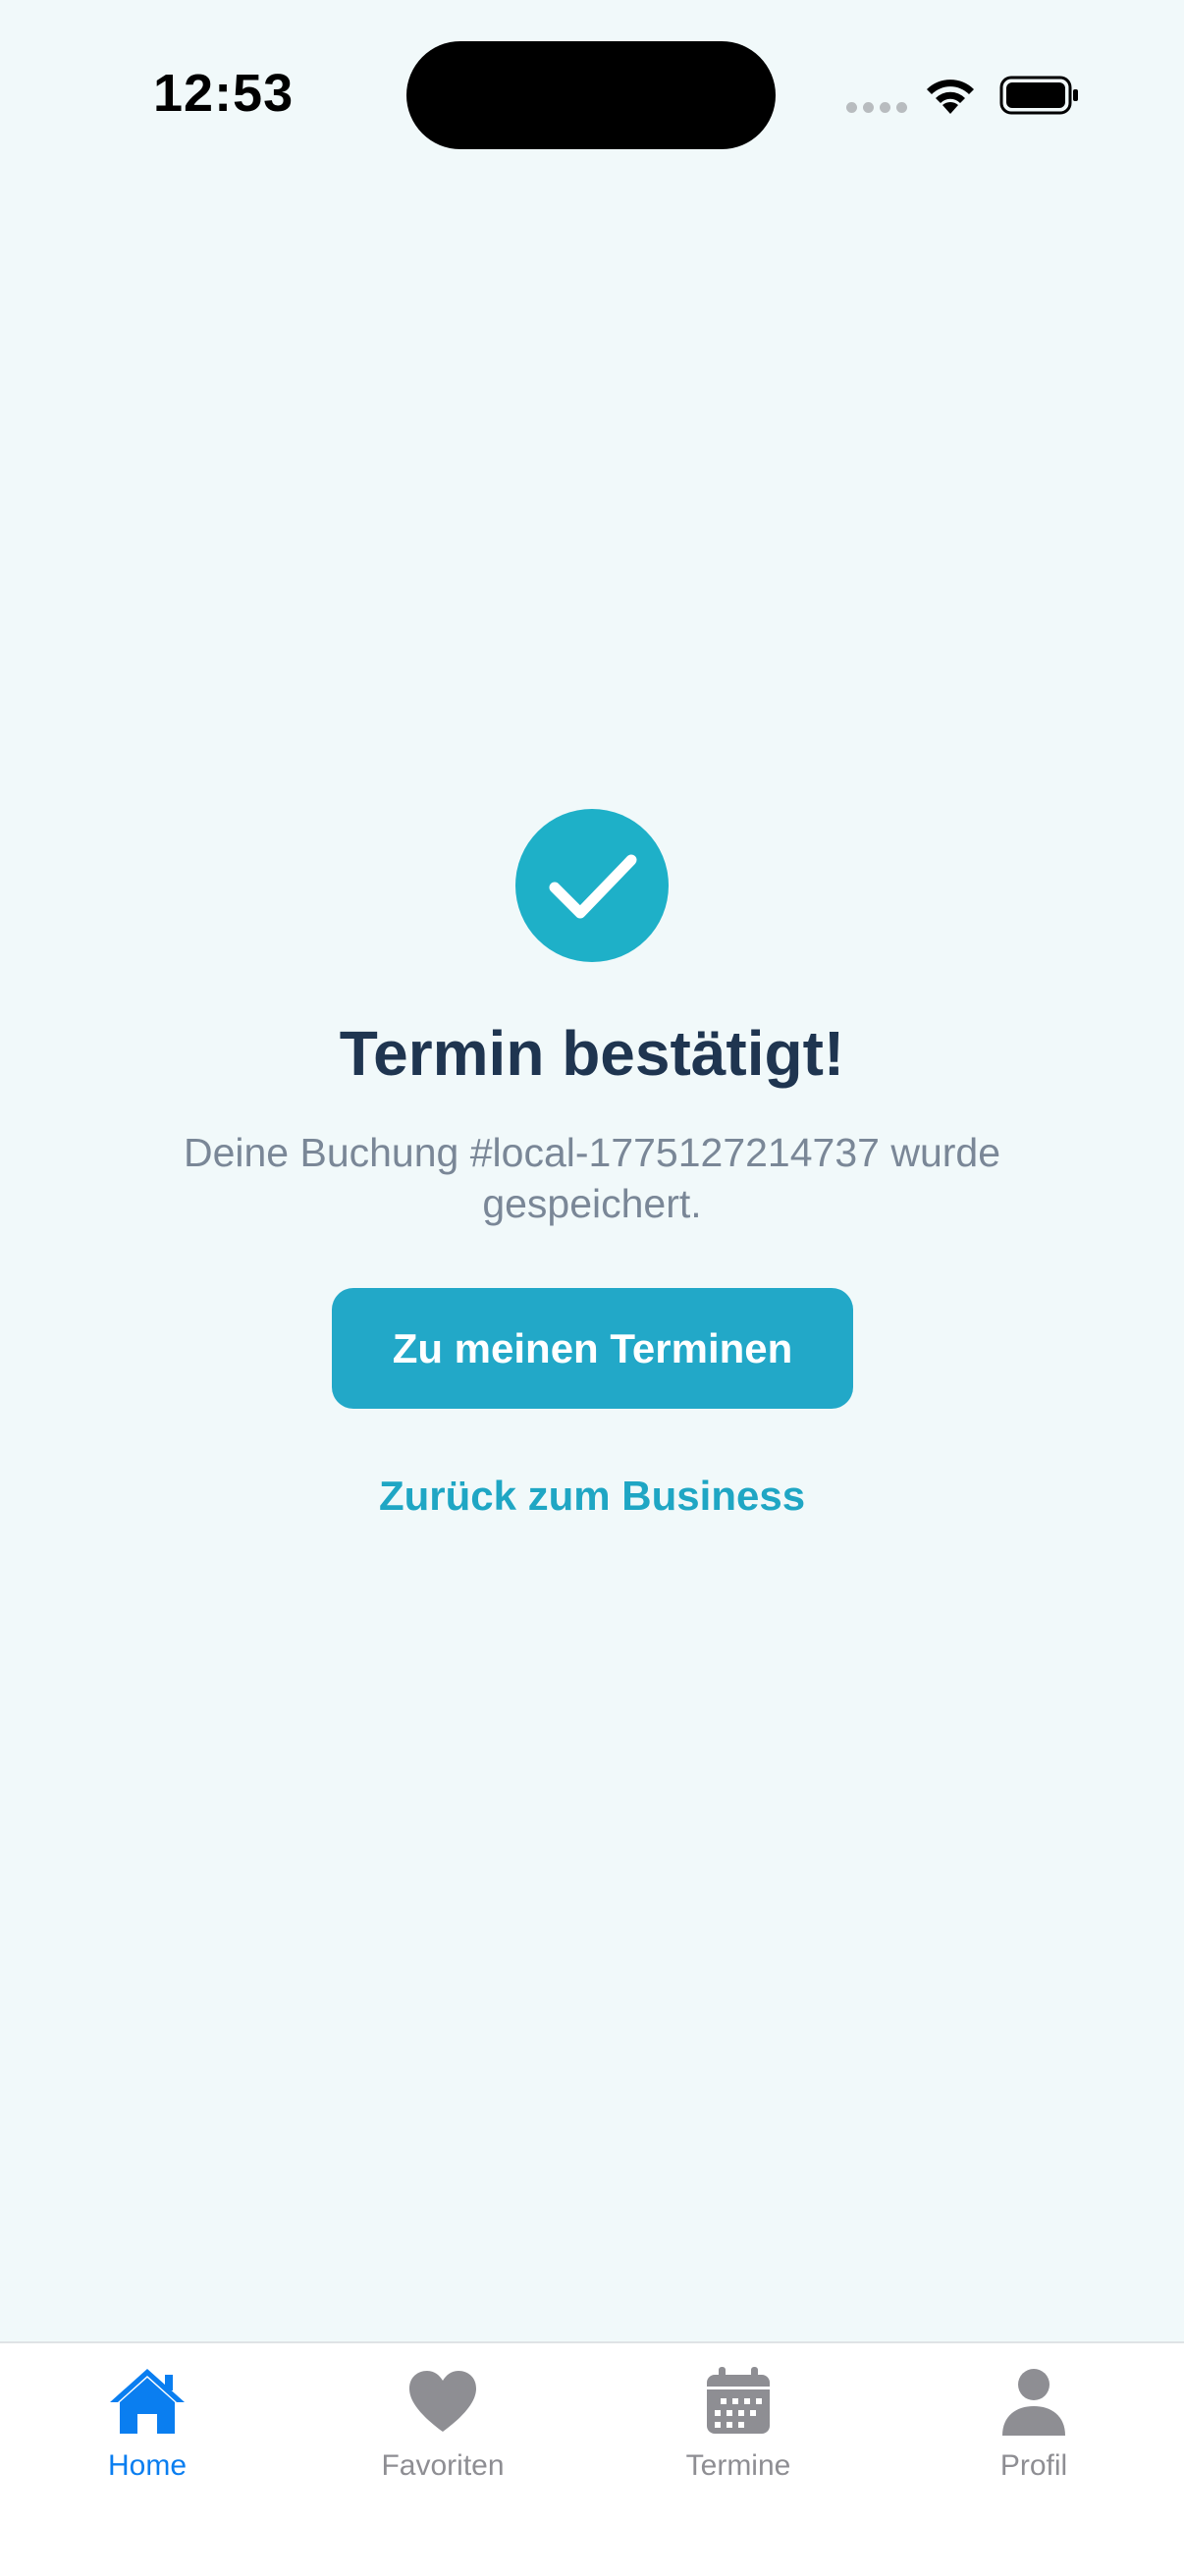 The image size is (1184, 2576). I want to click on my-appointments-button: Zu meinen Terminen, so click(593, 1348).